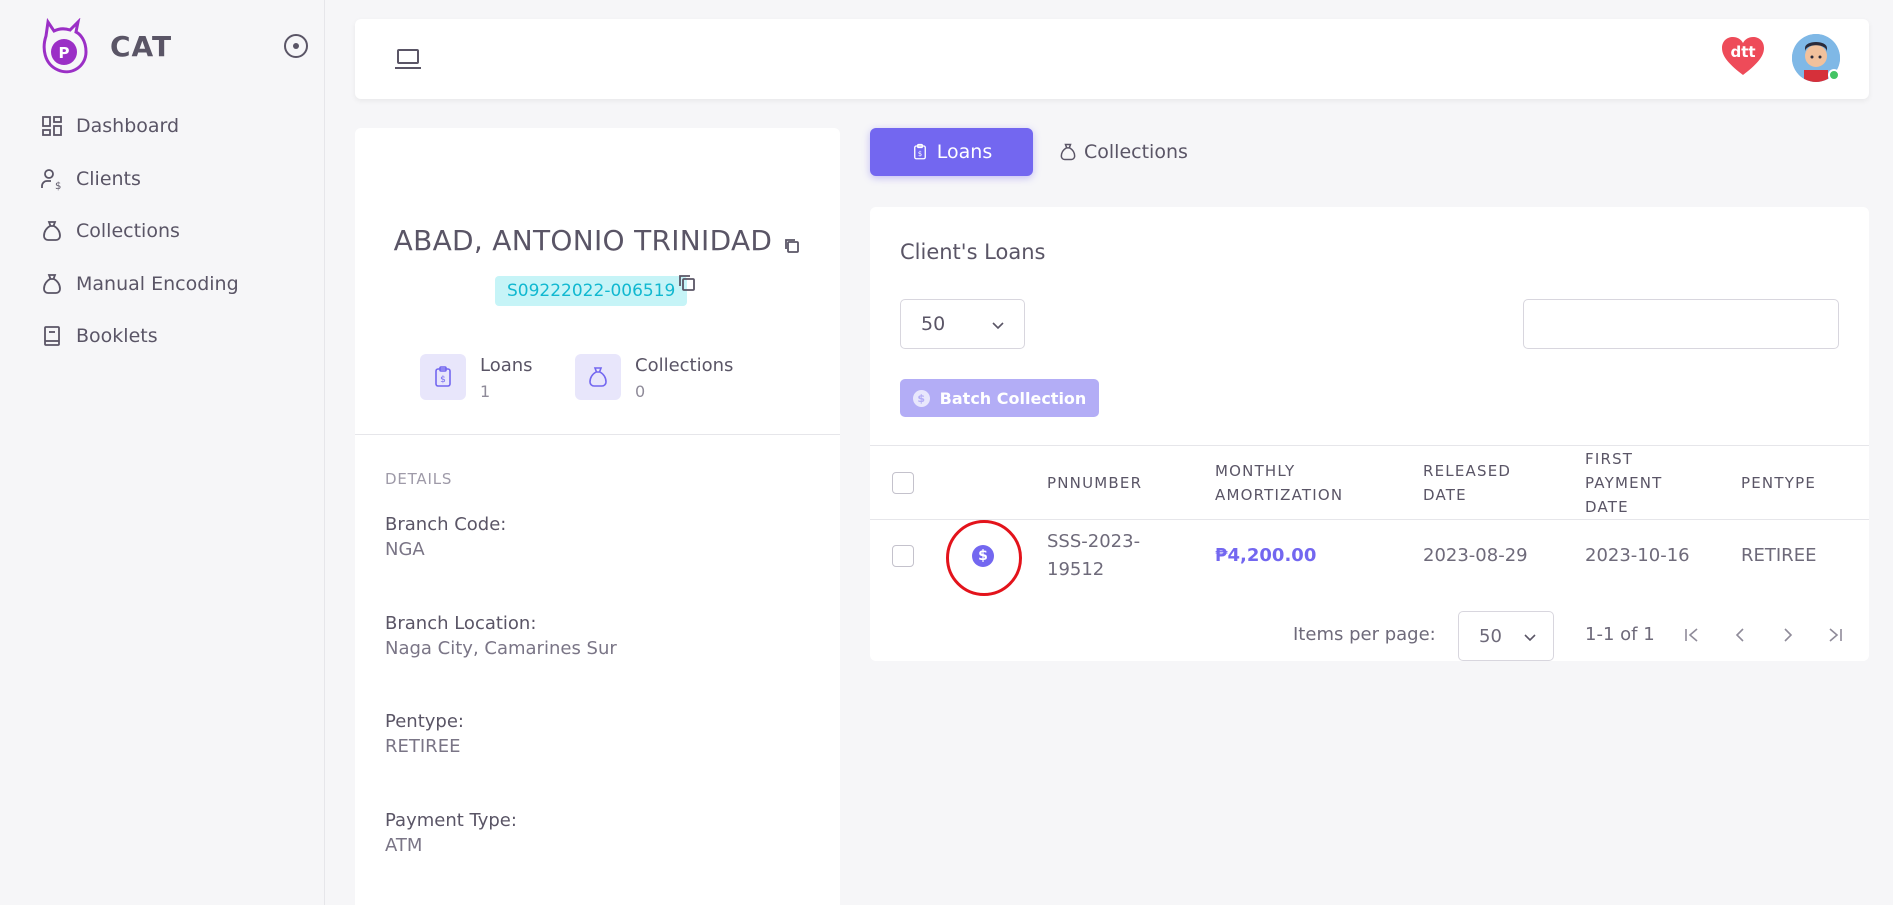 The height and width of the screenshot is (905, 1893). I want to click on tab-collections: Collections, so click(1123, 152).